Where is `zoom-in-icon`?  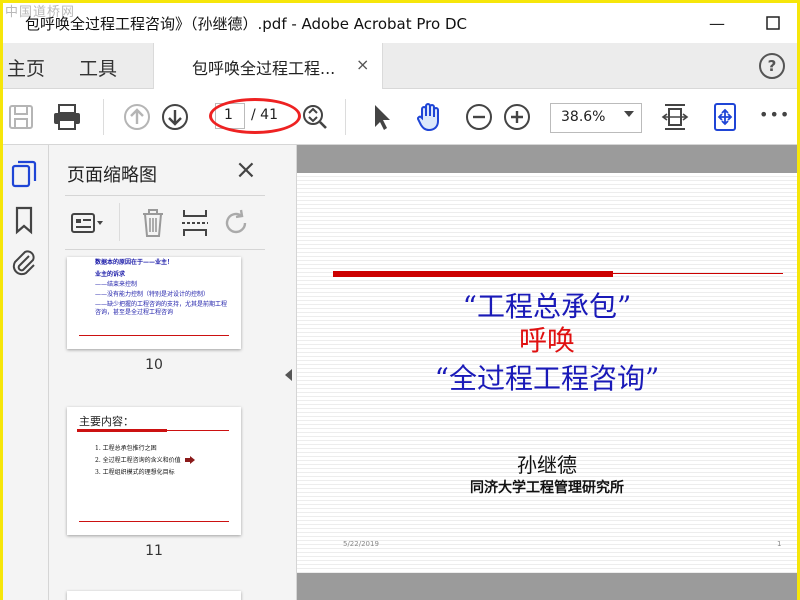
zoom-in-icon is located at coordinates (517, 117).